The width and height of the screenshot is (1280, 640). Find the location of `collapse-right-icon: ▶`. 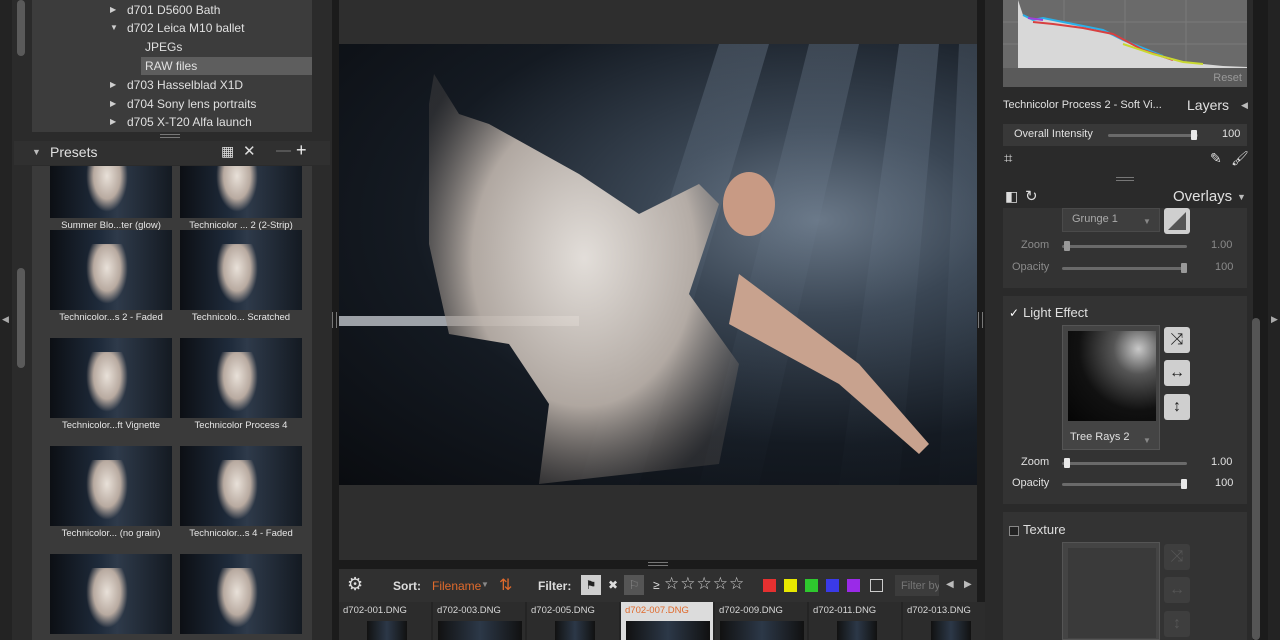

collapse-right-icon: ▶ is located at coordinates (1274, 319).